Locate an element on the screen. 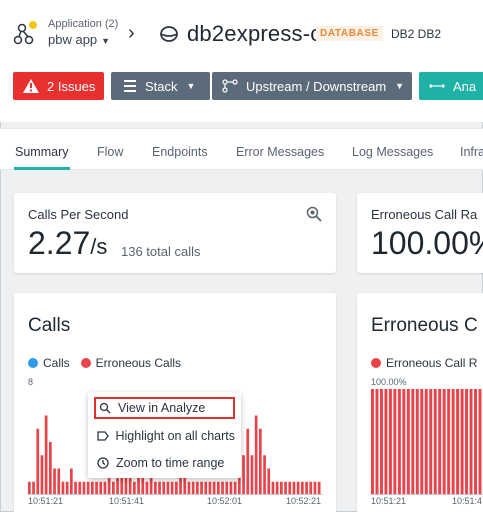 Image resolution: width=483 pixels, height=512 pixels. tab-flow: Flow is located at coordinates (110, 152).